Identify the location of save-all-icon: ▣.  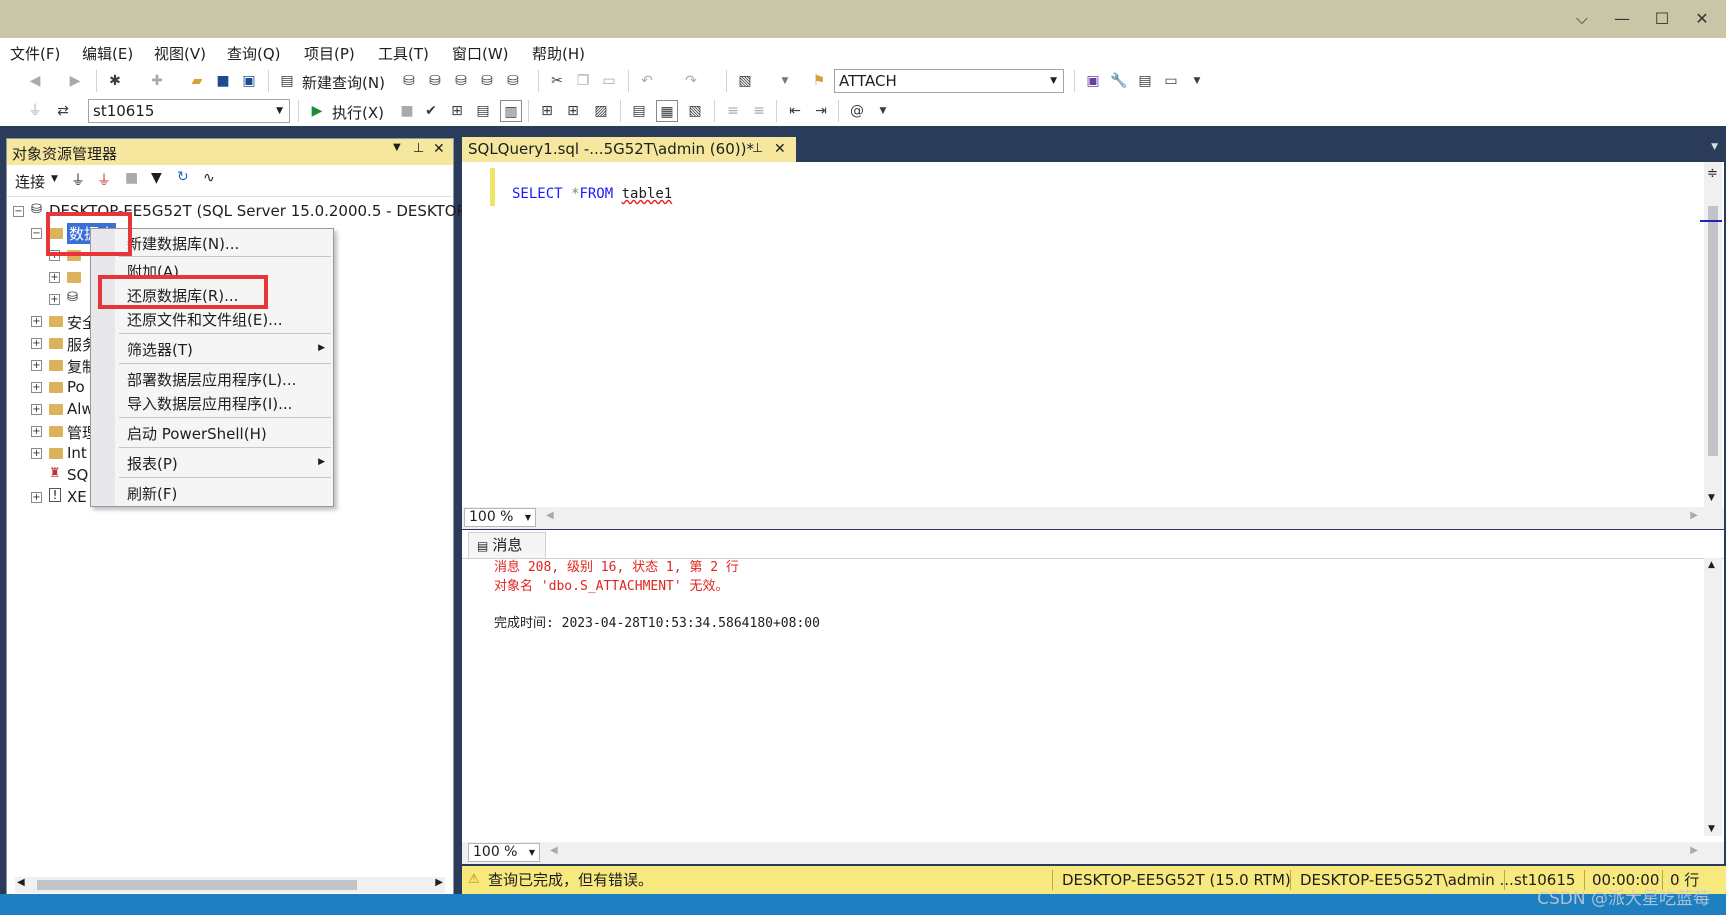
(249, 81).